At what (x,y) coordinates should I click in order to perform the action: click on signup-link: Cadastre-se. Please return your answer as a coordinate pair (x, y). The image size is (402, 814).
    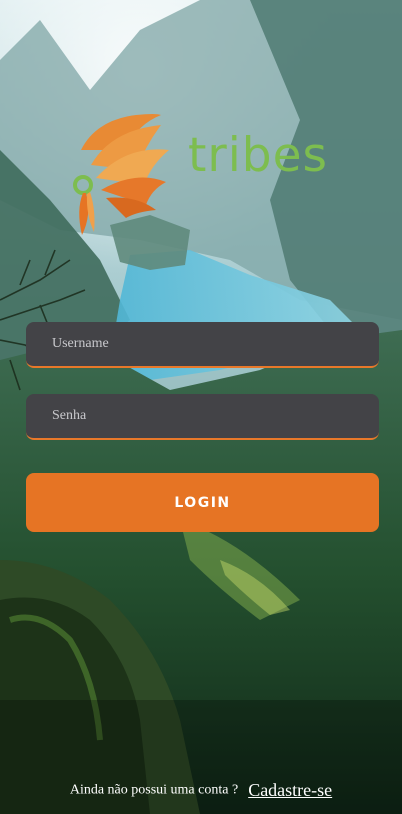
    Looking at the image, I should click on (290, 790).